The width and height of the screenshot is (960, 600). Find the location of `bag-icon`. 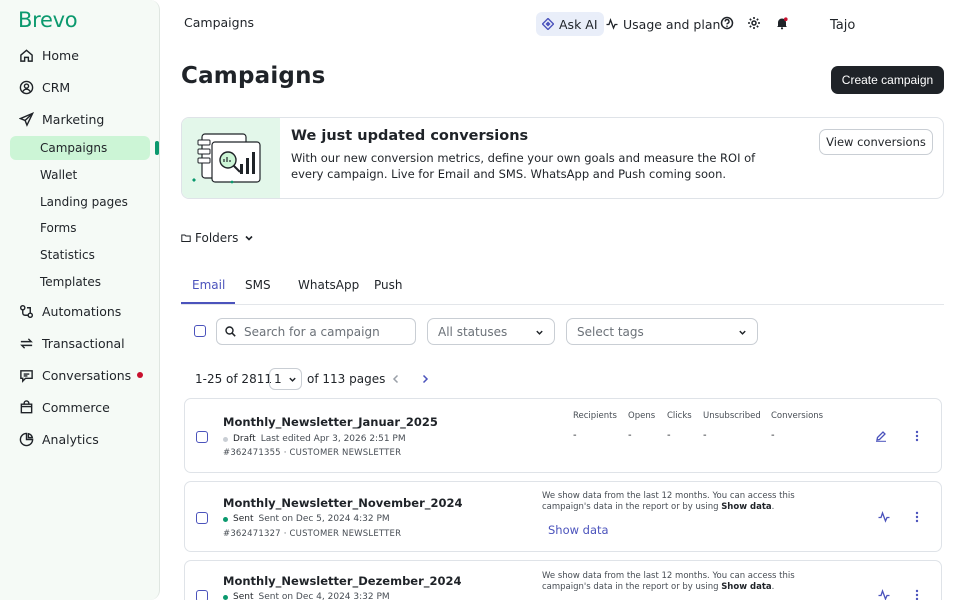

bag-icon is located at coordinates (26, 407).